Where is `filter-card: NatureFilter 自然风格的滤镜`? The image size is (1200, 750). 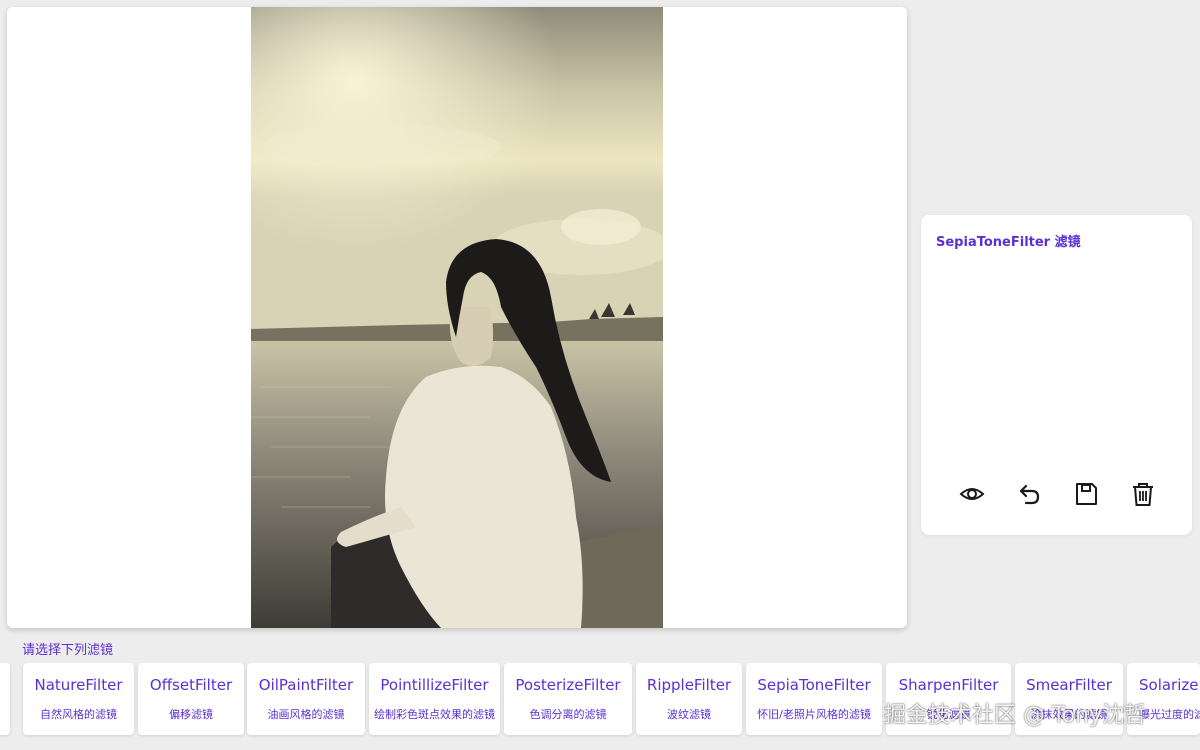
filter-card: NatureFilter 自然风格的滤镜 is located at coordinates (78, 699).